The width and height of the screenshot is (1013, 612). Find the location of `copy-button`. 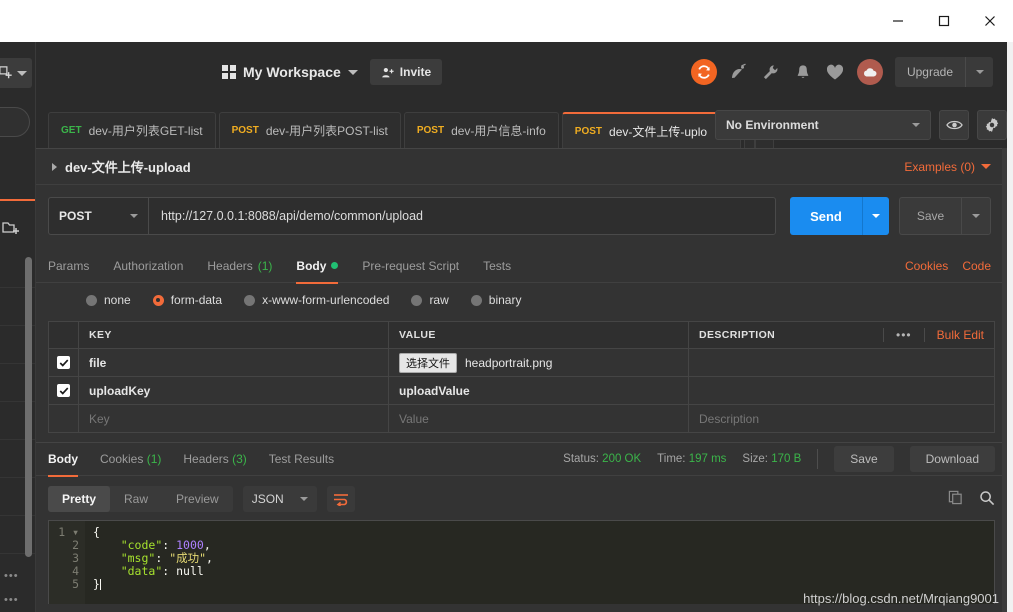

copy-button is located at coordinates (955, 499).